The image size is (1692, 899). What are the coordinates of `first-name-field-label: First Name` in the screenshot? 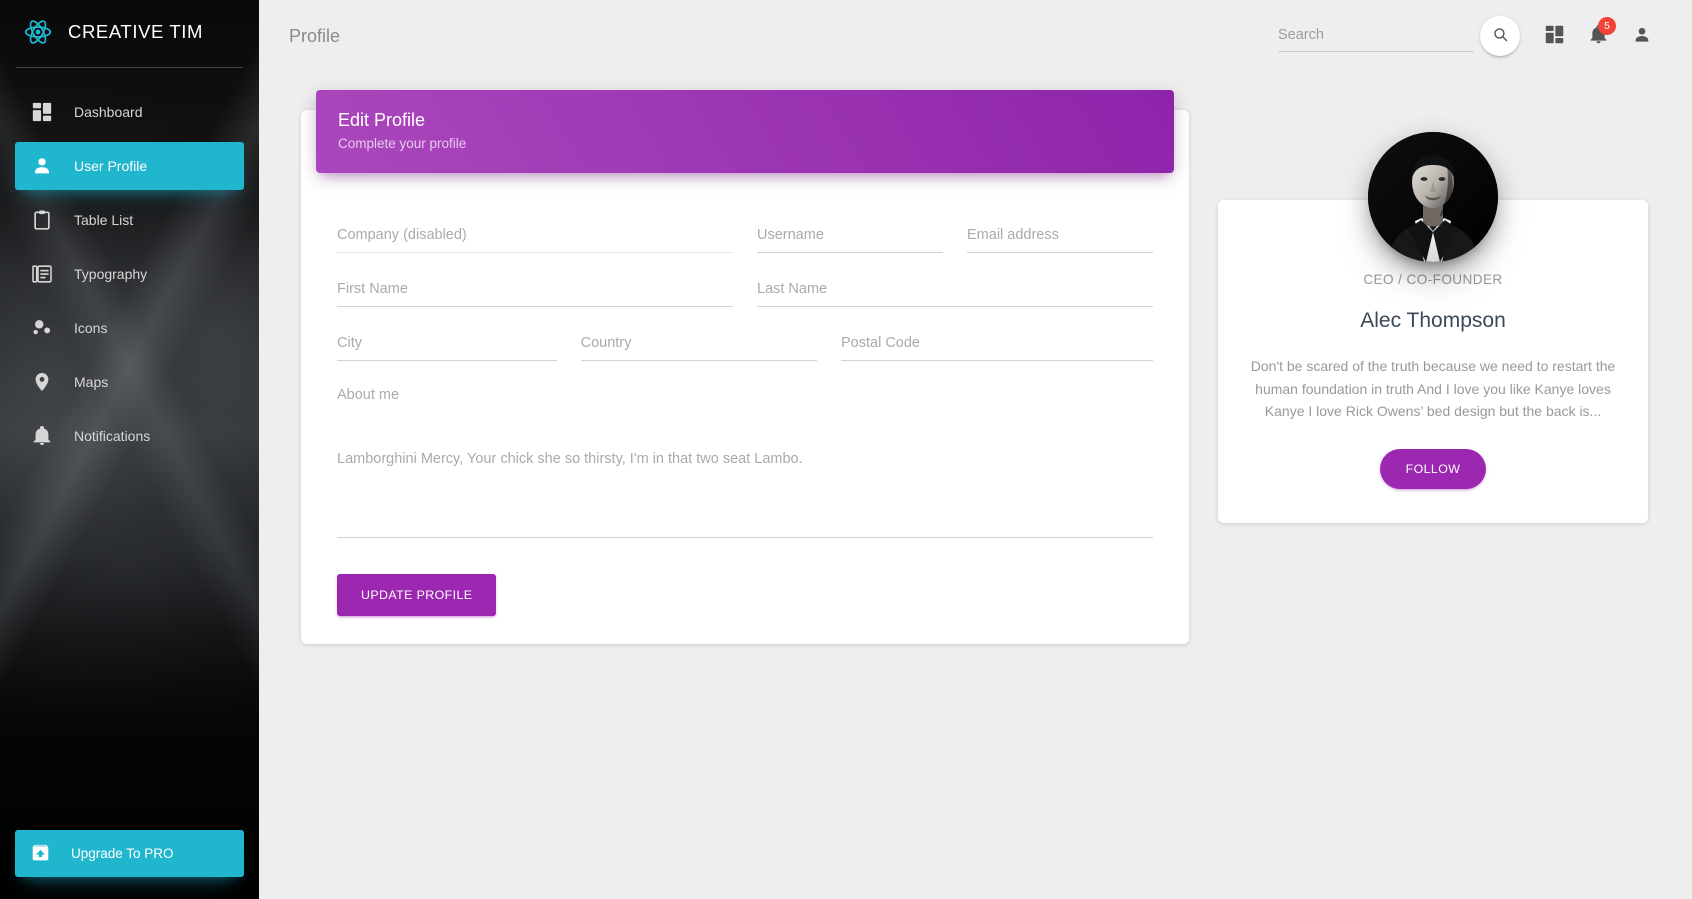 It's located at (372, 289).